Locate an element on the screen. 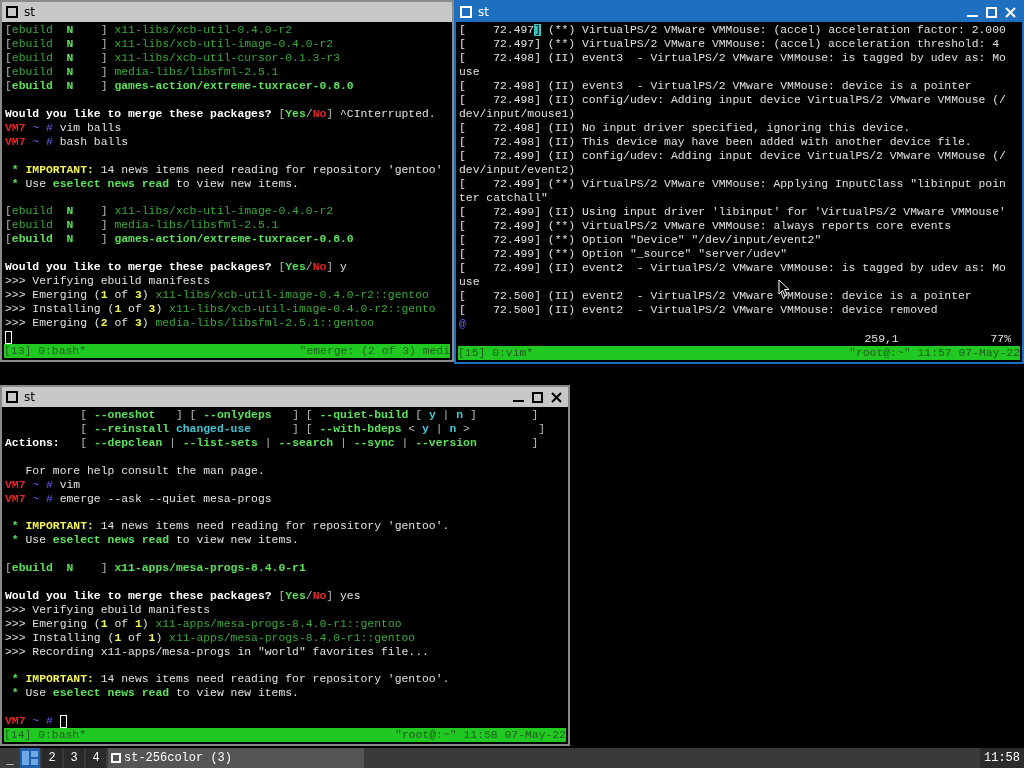  terminal-line: [ 72.499] (II) Using input driver 'libinput' for 'VirtualPS/2 VMware VMMouse' is located at coordinates (732, 212).